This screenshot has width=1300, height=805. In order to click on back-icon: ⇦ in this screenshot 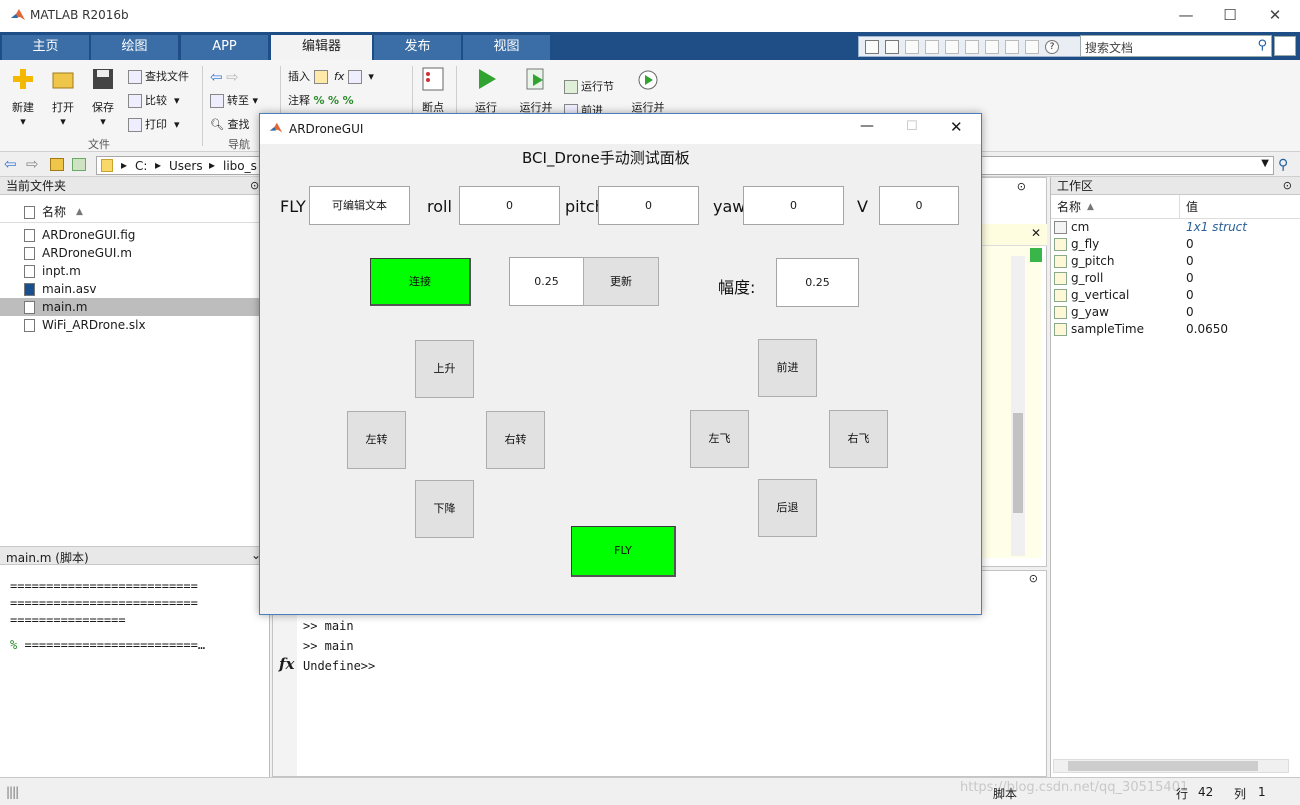, I will do `click(10, 164)`.